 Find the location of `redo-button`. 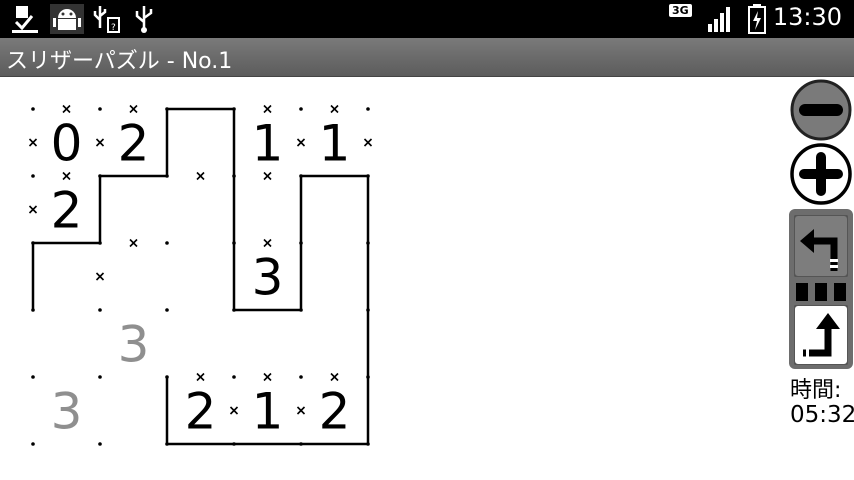

redo-button is located at coordinates (821, 335).